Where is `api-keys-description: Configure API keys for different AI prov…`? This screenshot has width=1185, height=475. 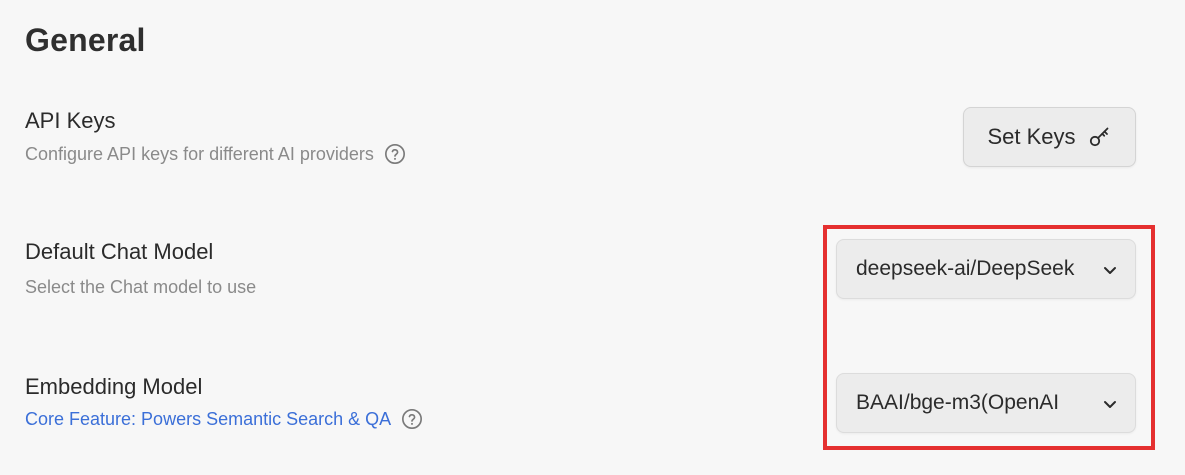 api-keys-description: Configure API keys for different AI prov… is located at coordinates (199, 153).